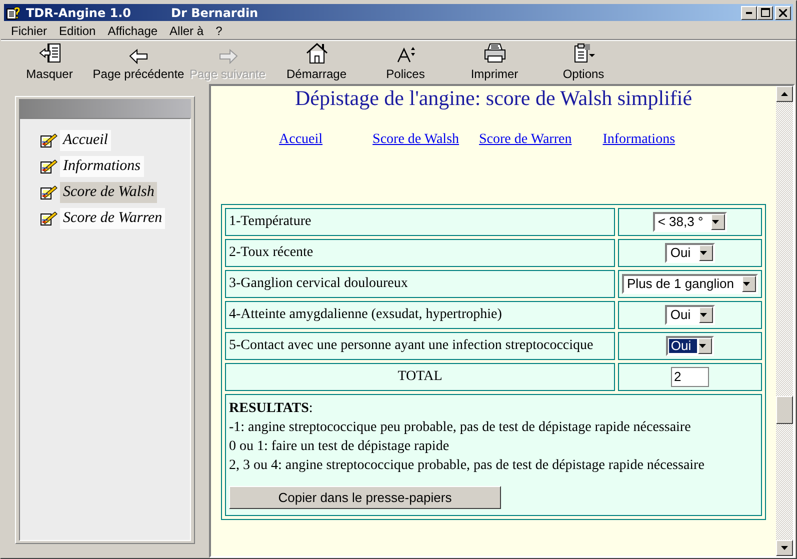  I want to click on total-field: 2, so click(690, 377).